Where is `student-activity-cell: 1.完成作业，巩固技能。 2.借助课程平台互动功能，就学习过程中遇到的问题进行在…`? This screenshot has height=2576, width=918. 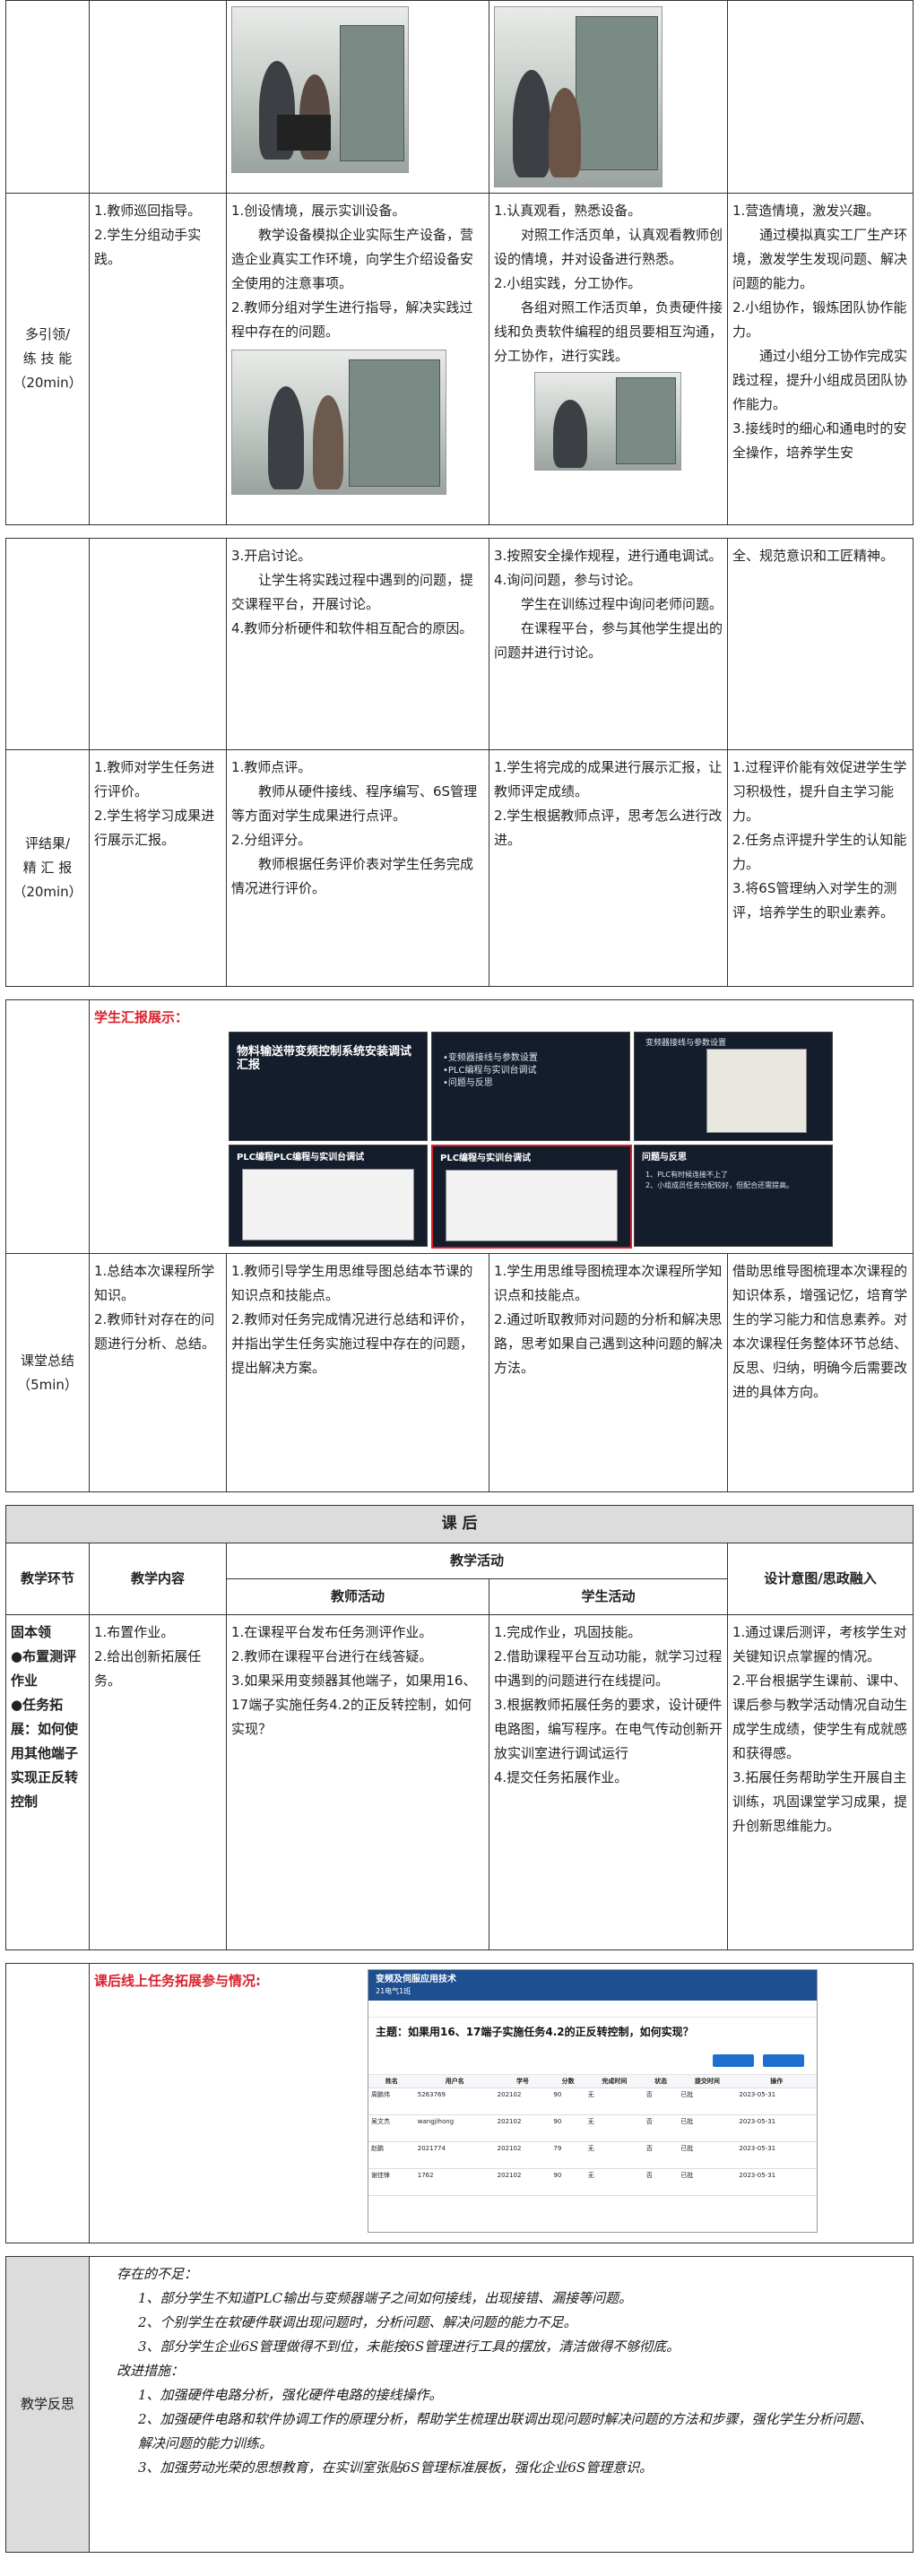 student-activity-cell: 1.完成作业，巩固技能。 2.借助课程平台互动功能，就学习过程中遇到的问题进行在… is located at coordinates (608, 1782).